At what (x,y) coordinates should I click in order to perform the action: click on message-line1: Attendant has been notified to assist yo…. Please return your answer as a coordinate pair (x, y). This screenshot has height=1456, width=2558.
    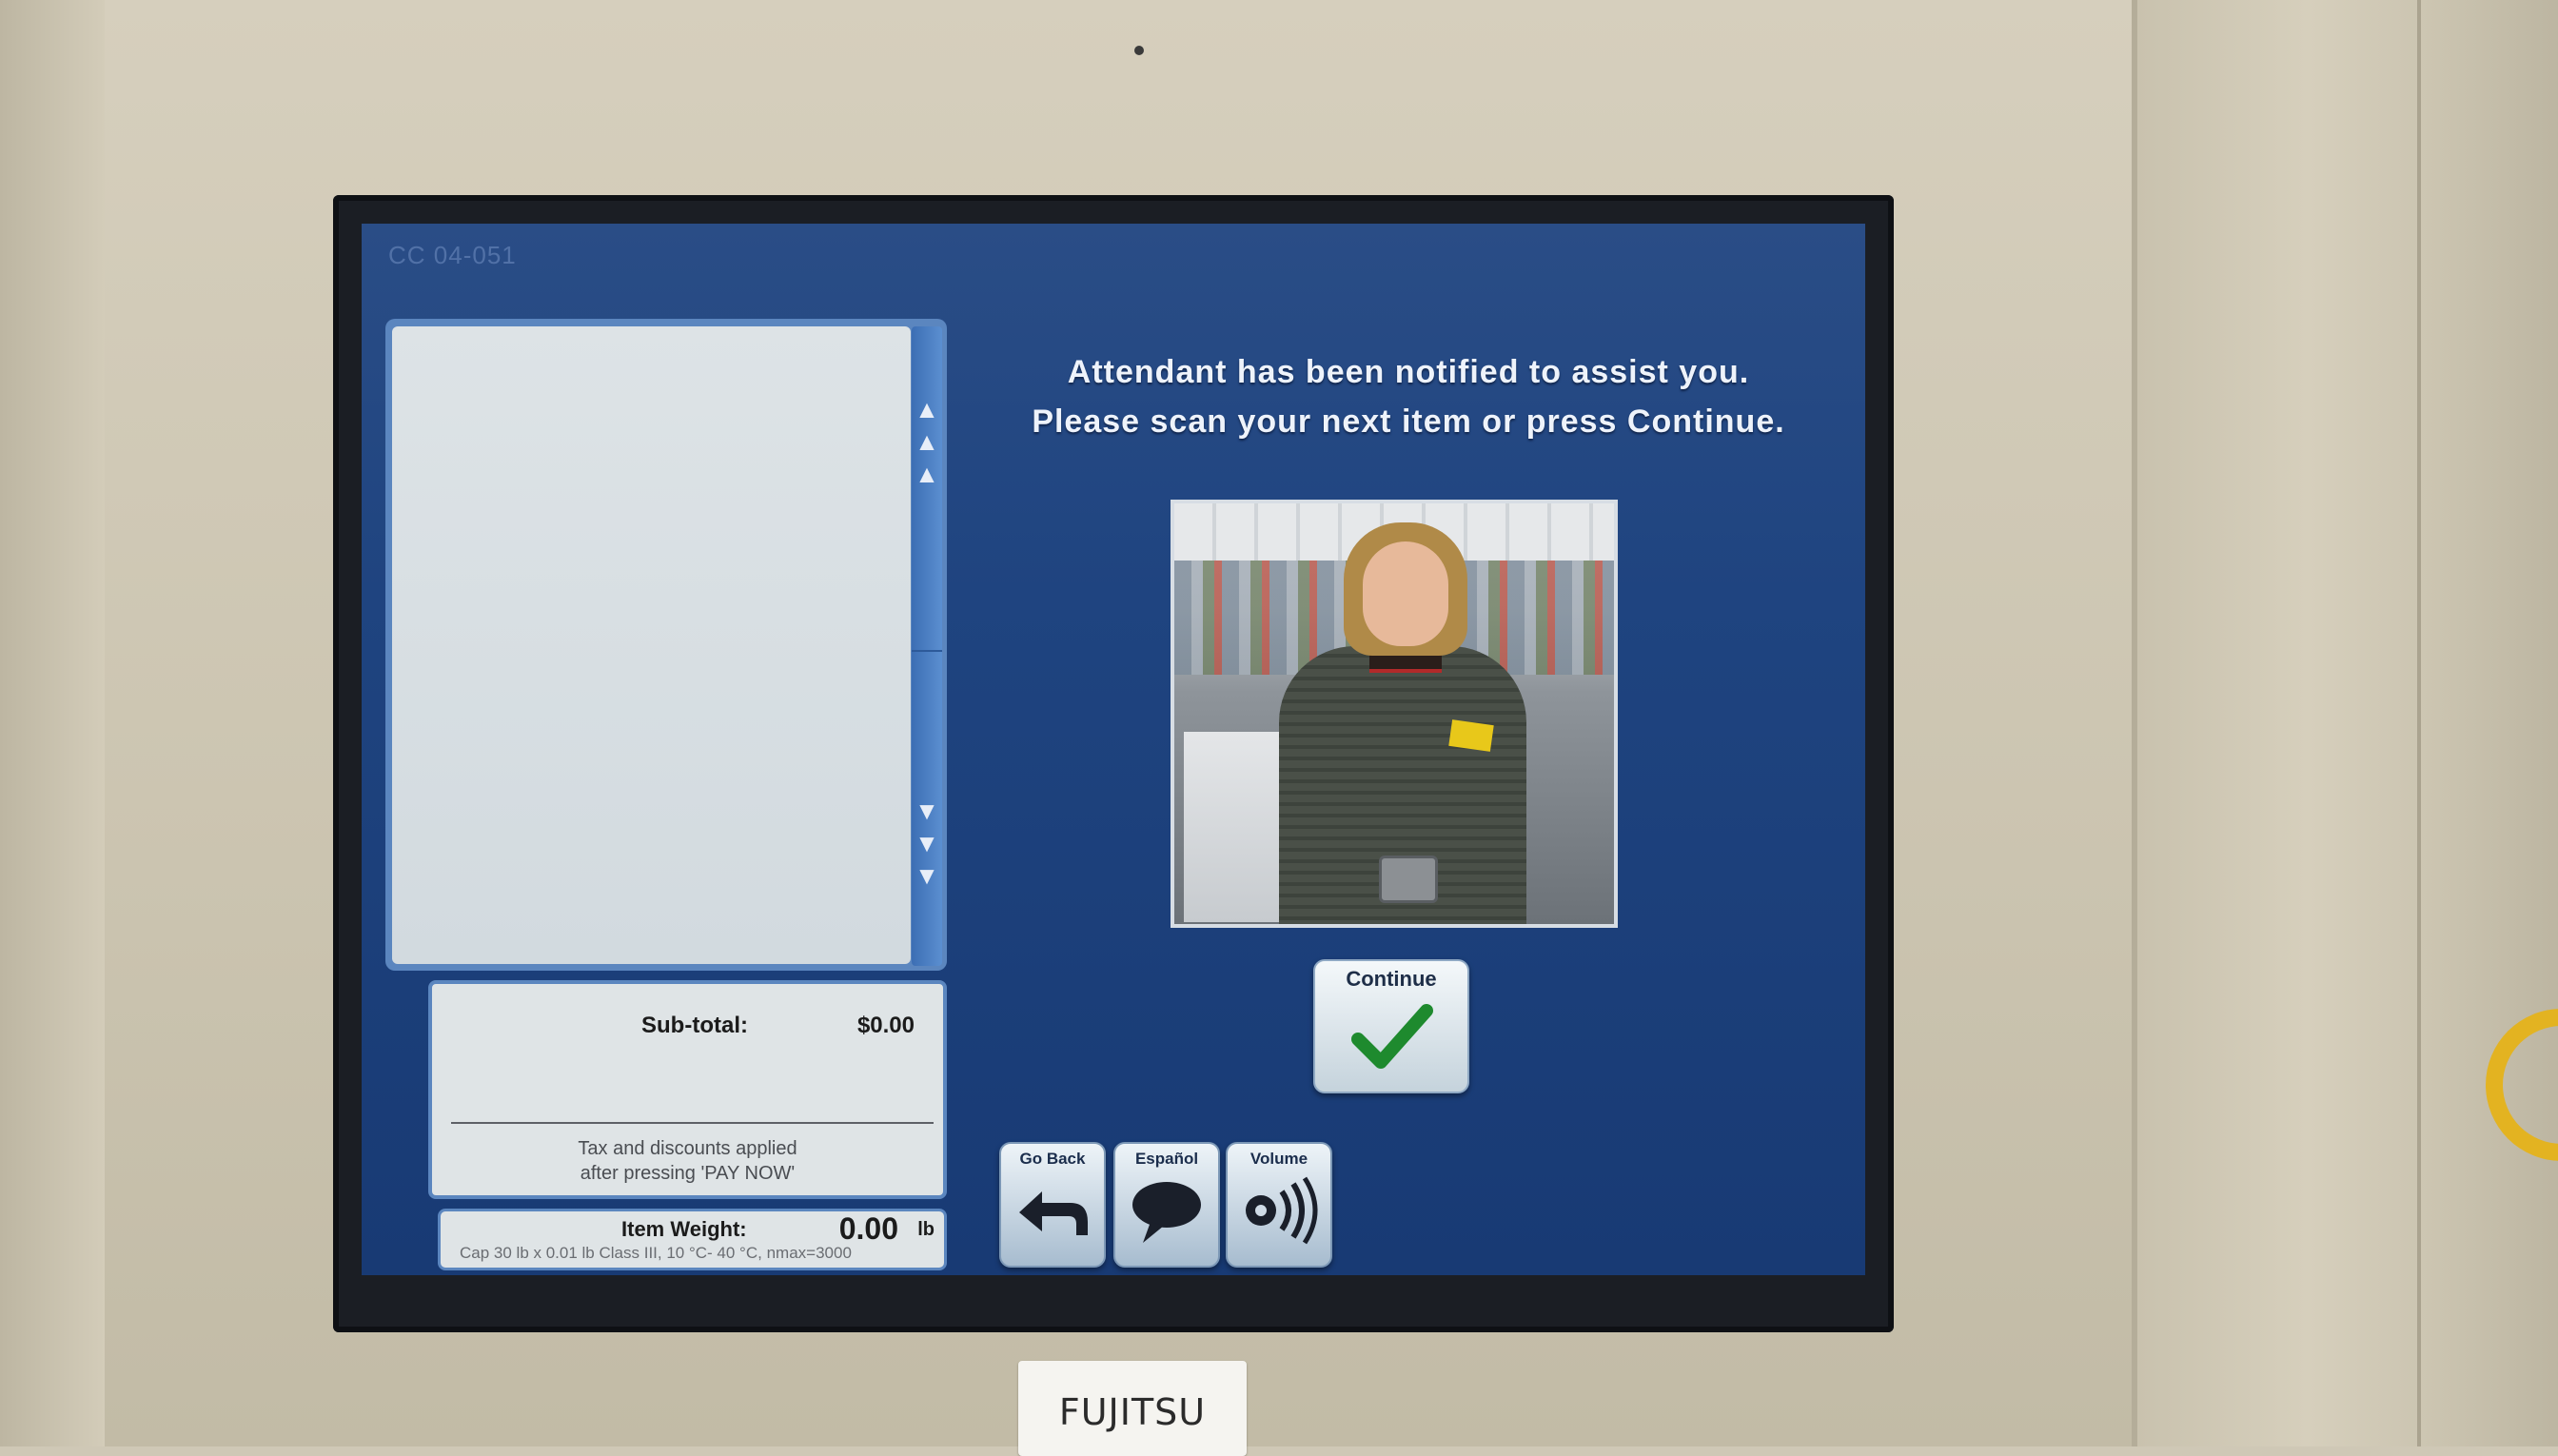
    Looking at the image, I should click on (1408, 372).